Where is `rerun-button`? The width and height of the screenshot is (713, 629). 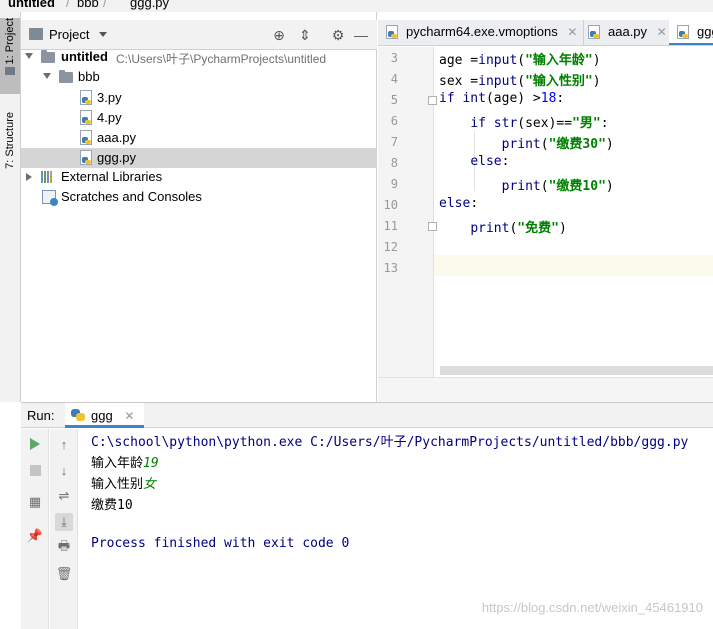 rerun-button is located at coordinates (35, 444).